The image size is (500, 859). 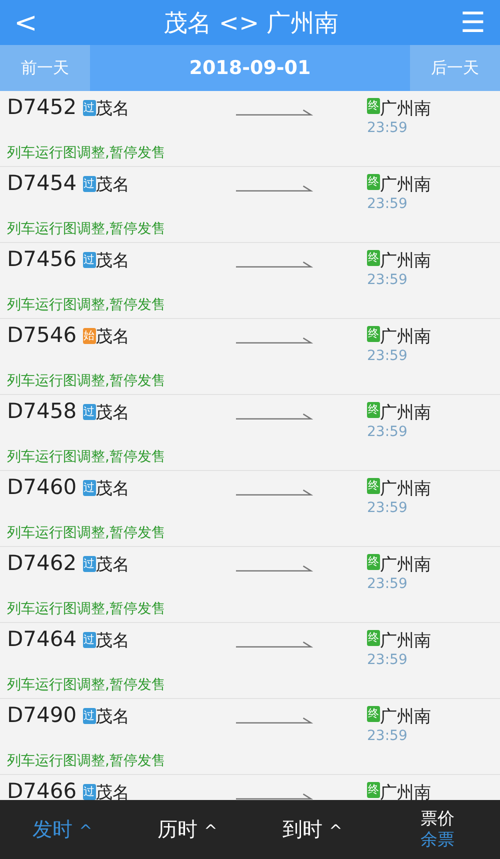 I want to click on train-number: D7456, so click(x=42, y=259).